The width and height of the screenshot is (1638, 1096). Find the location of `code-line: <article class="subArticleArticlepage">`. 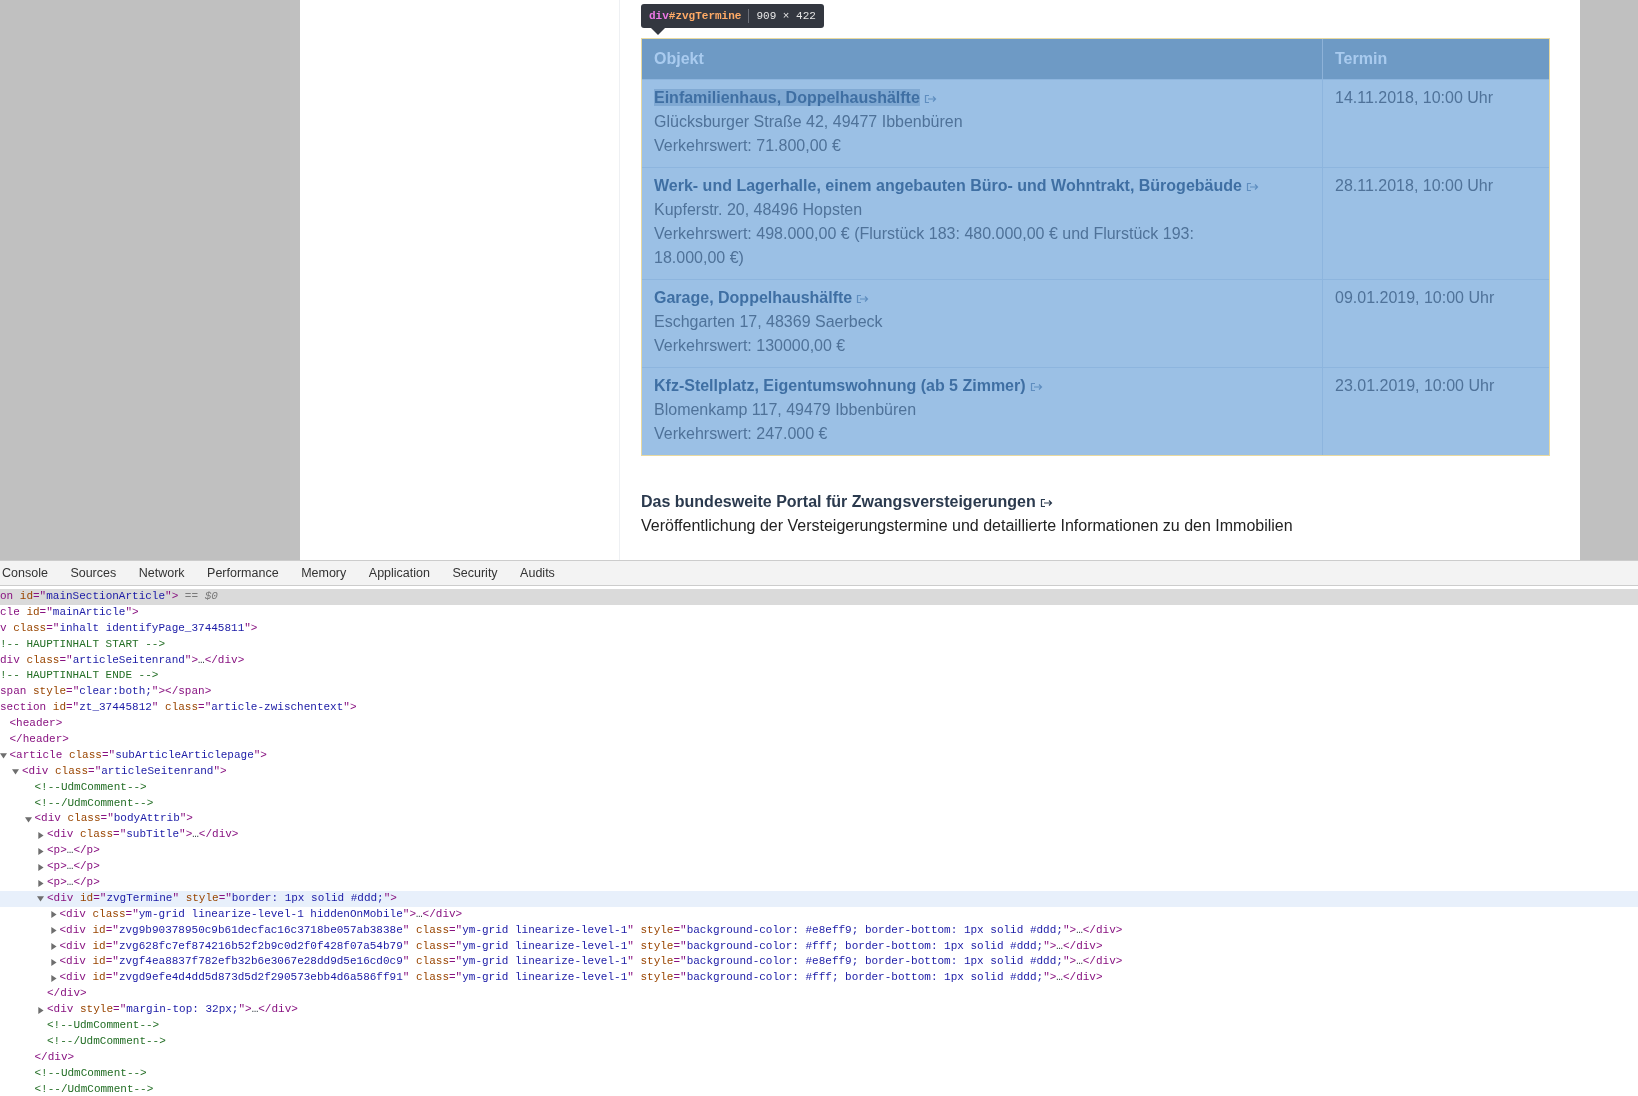

code-line: <article class="subArticleArticlepage"> is located at coordinates (819, 755).